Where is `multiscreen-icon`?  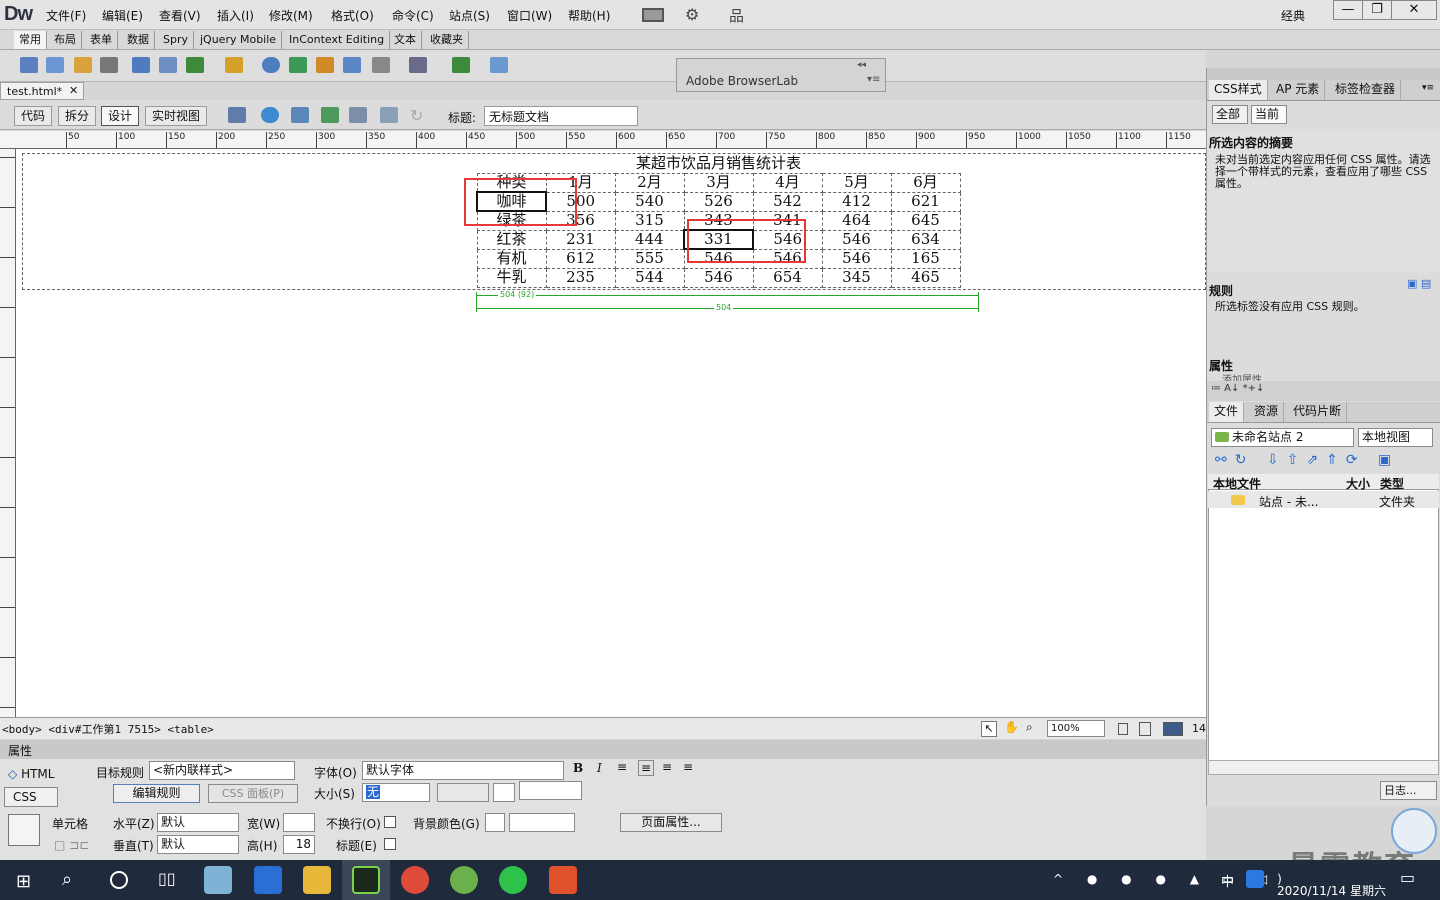 multiscreen-icon is located at coordinates (237, 115).